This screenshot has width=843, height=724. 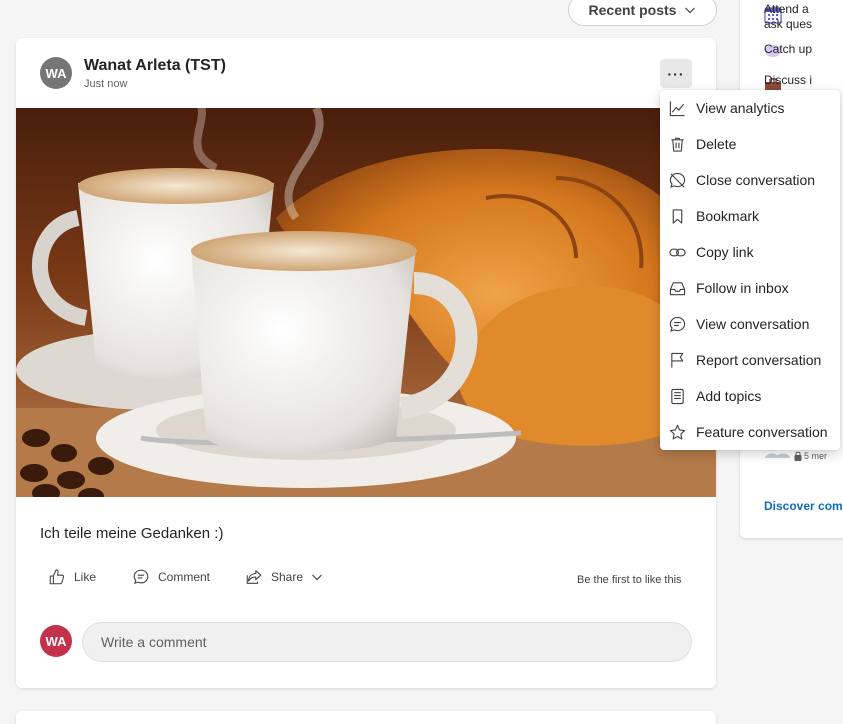 What do you see at coordinates (750, 216) in the screenshot?
I see `menu-item-bookmark: Bookmark` at bounding box center [750, 216].